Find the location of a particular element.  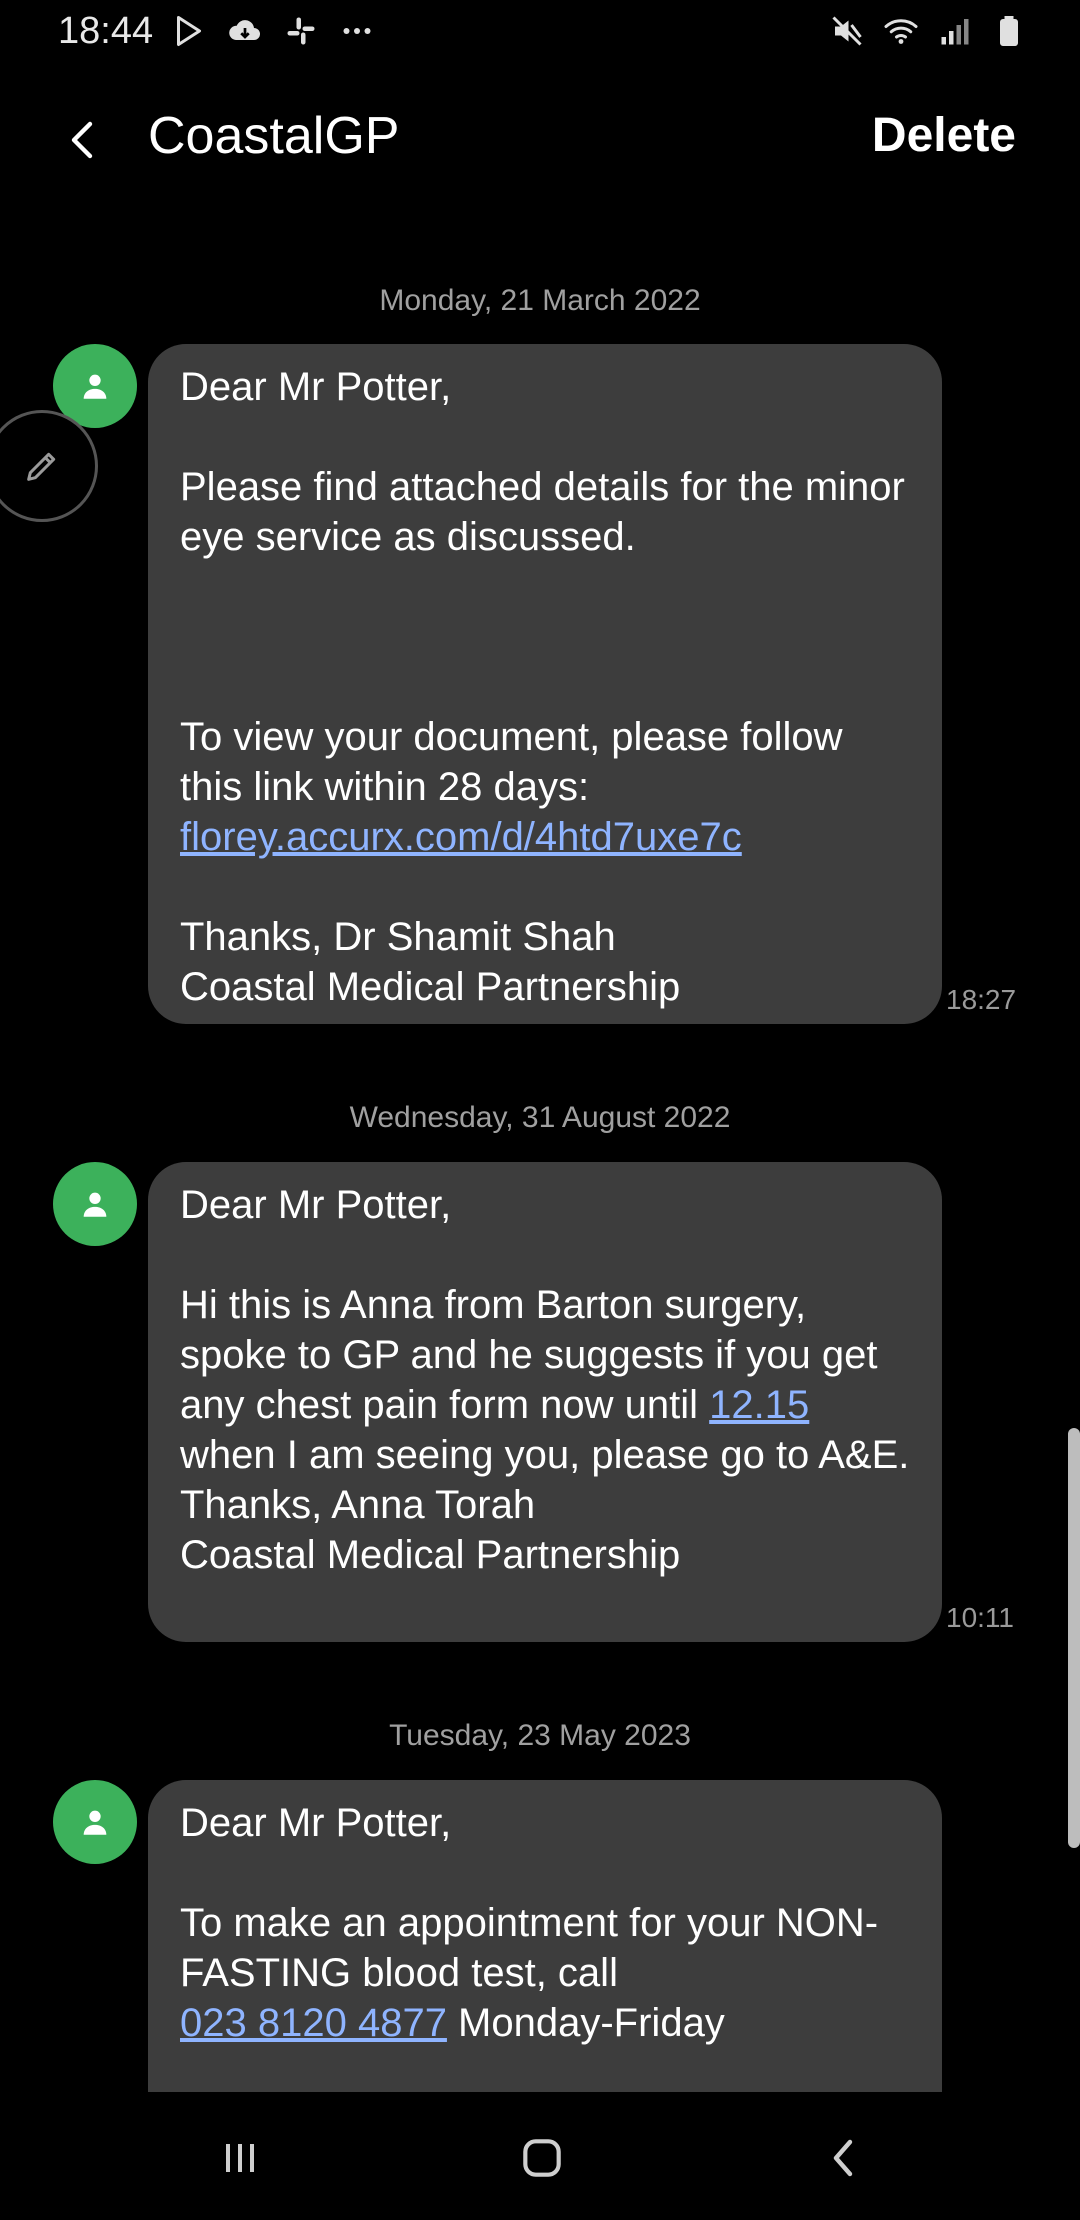

cloud-download-icon is located at coordinates (245, 31).